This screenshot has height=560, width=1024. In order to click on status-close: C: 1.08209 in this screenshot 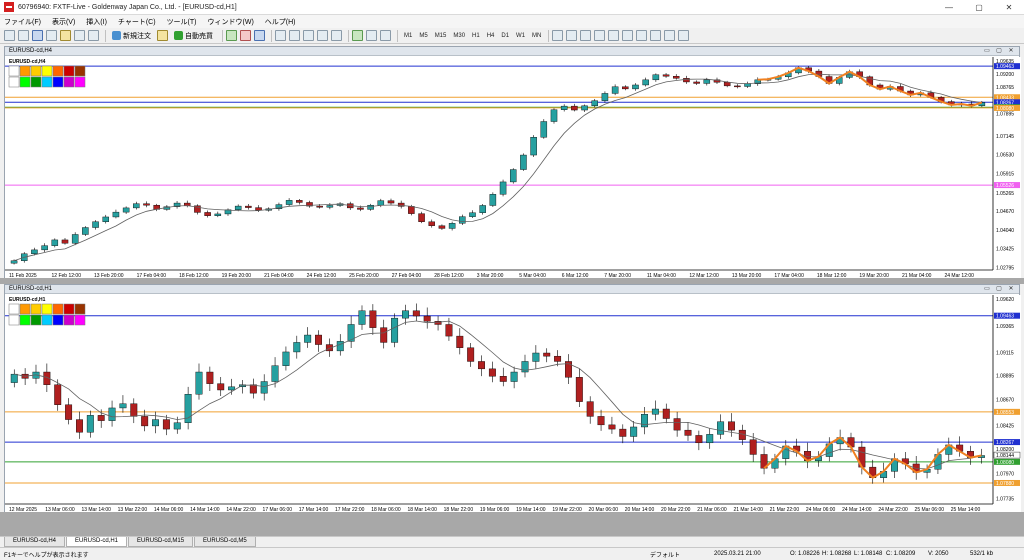, I will do `click(901, 554)`.